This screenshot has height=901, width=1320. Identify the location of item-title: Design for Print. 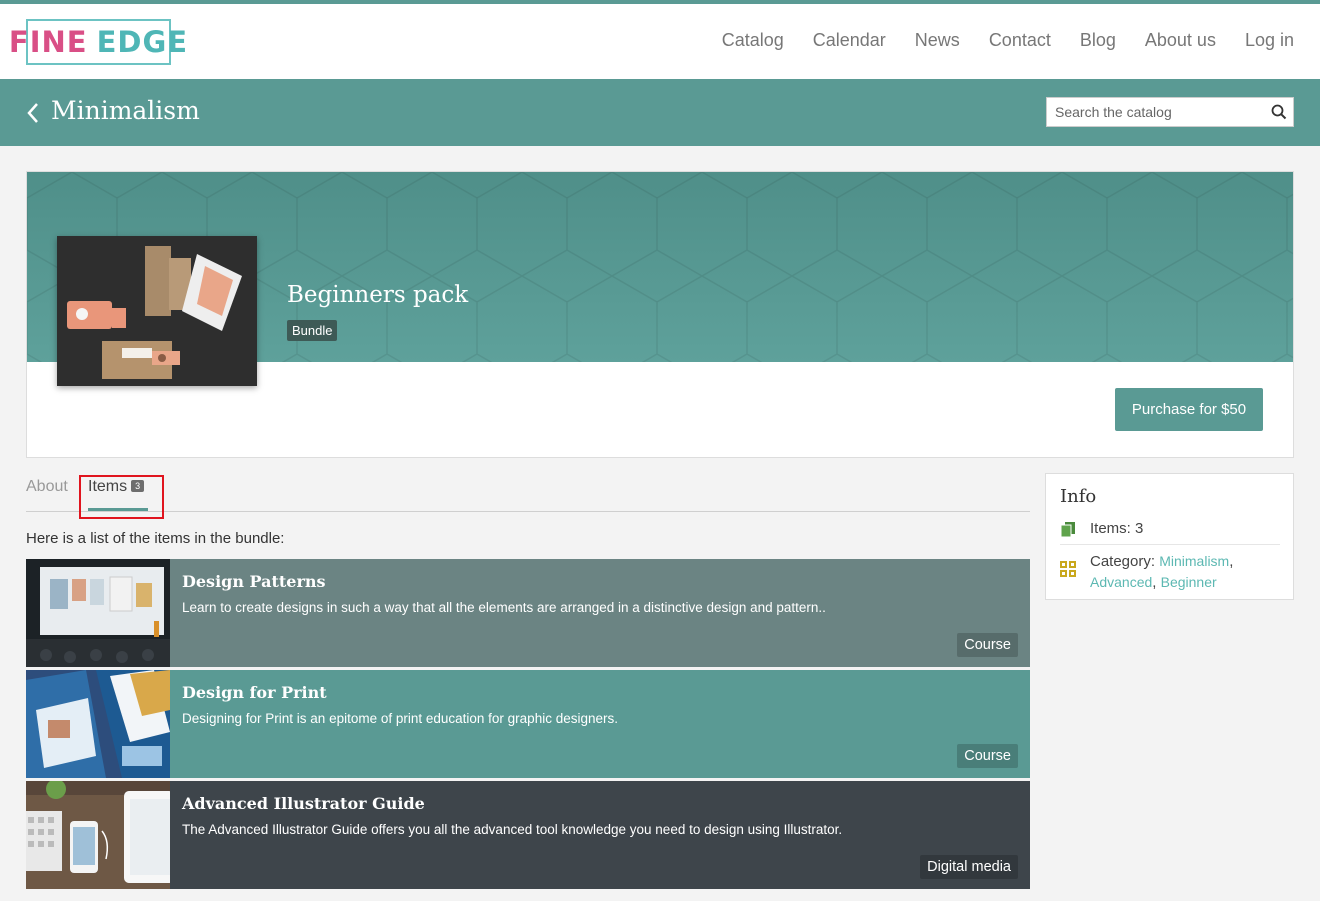
(254, 692).